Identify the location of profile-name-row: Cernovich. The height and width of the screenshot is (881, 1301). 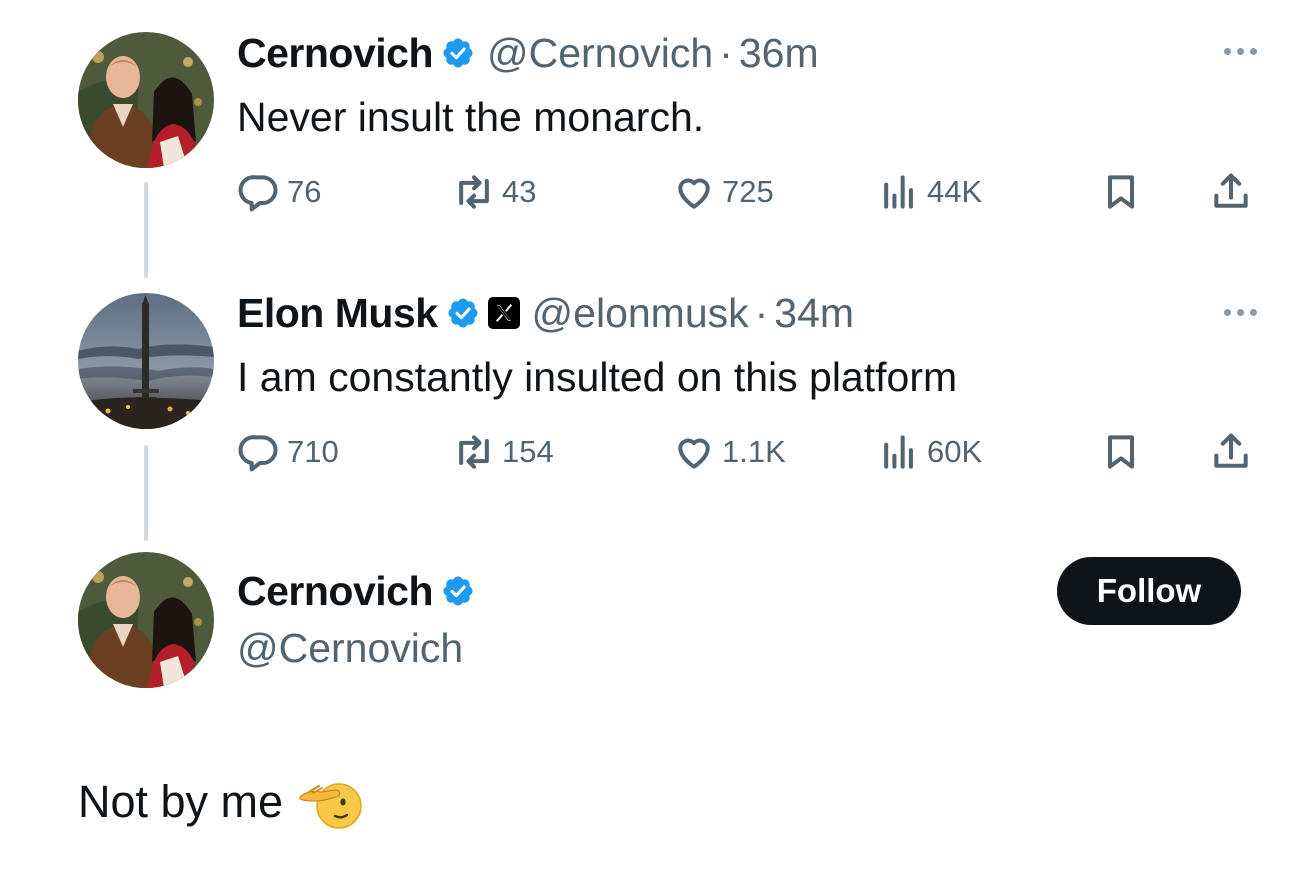
(356, 591).